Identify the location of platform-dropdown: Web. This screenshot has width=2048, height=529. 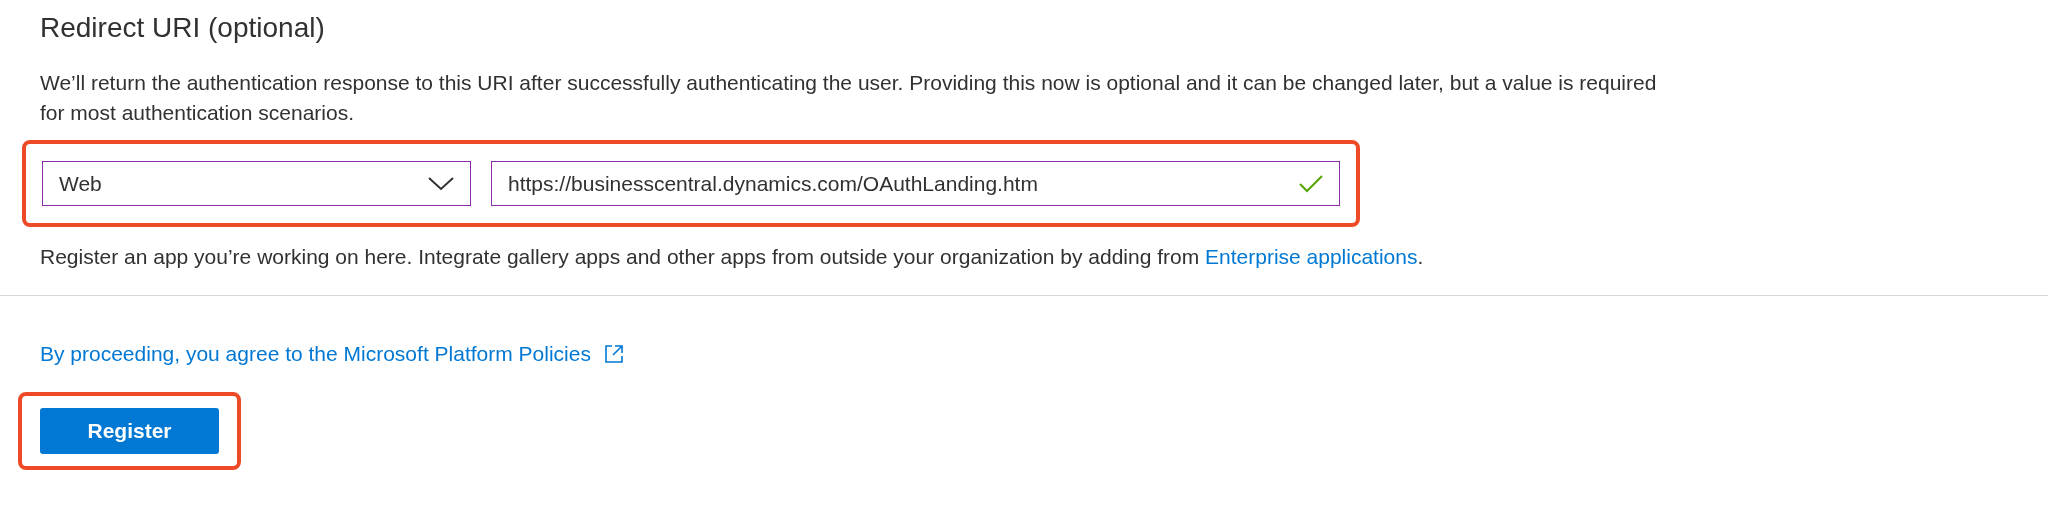
(256, 183).